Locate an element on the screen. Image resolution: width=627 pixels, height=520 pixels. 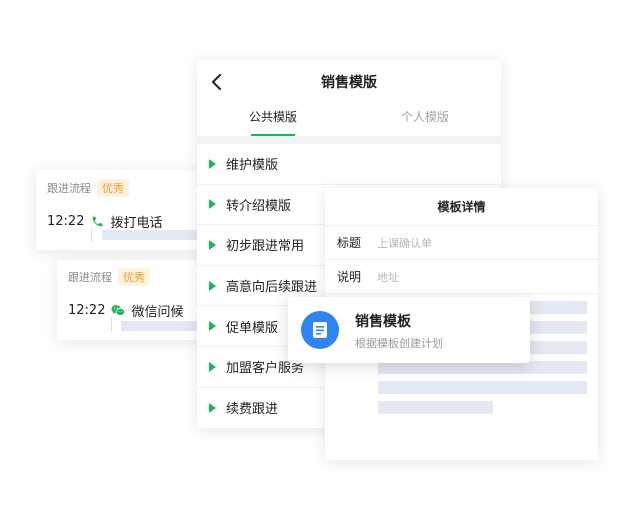
template-item-label: 促单模版 is located at coordinates (252, 328).